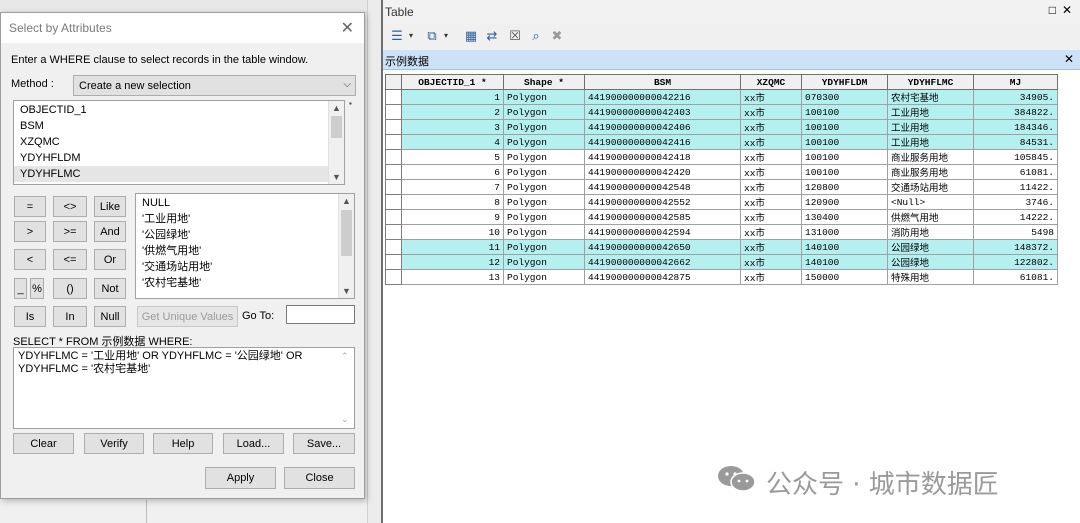 The width and height of the screenshot is (1080, 523). I want to click on table-cell: 441900000000042406, so click(662, 127).